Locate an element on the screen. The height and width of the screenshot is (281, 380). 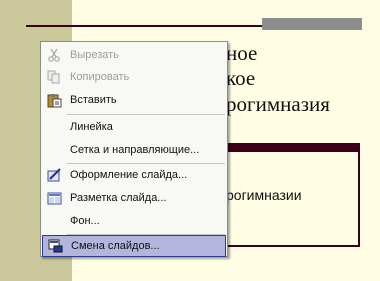
slide-layout-icon is located at coordinates (54, 198).